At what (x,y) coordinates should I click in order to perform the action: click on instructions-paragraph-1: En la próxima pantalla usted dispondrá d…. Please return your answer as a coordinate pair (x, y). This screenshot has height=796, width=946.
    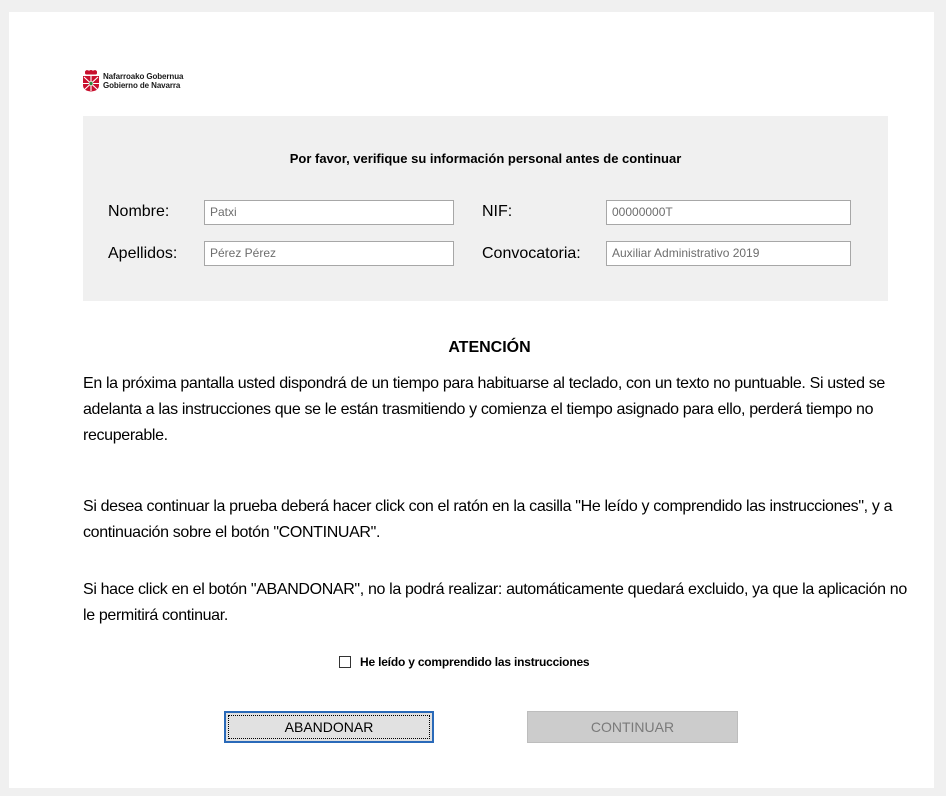
    Looking at the image, I should click on (484, 409).